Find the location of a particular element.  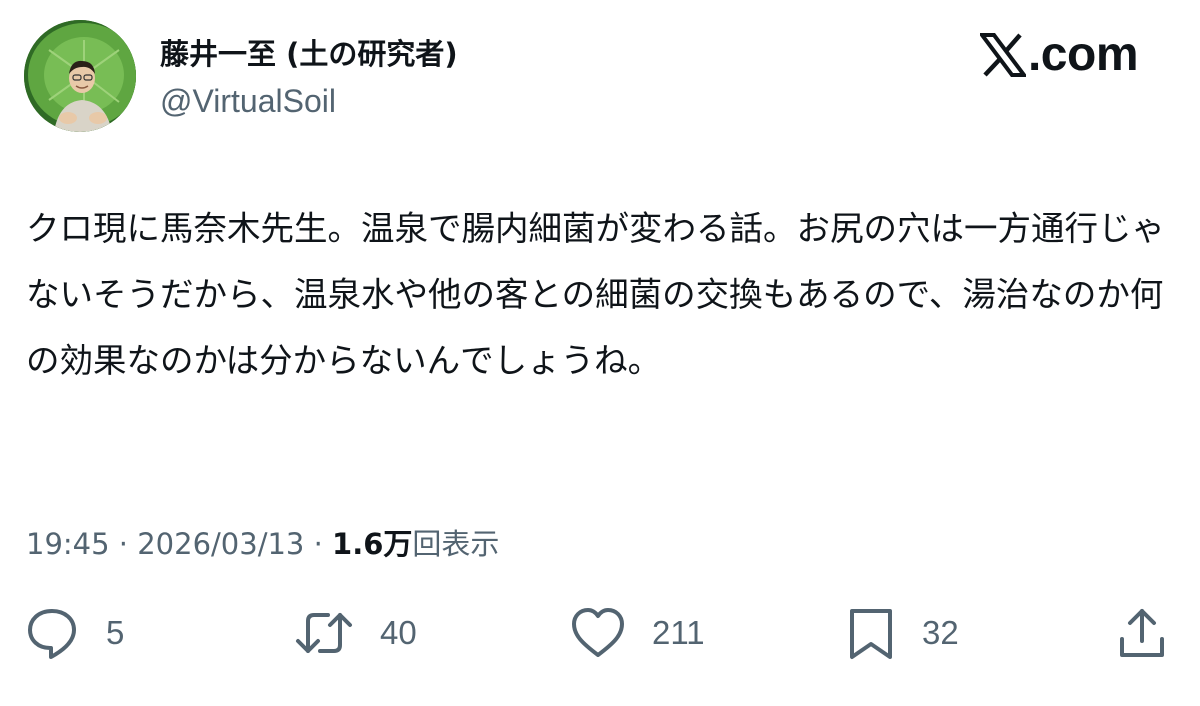

repost-icon is located at coordinates (324, 633).